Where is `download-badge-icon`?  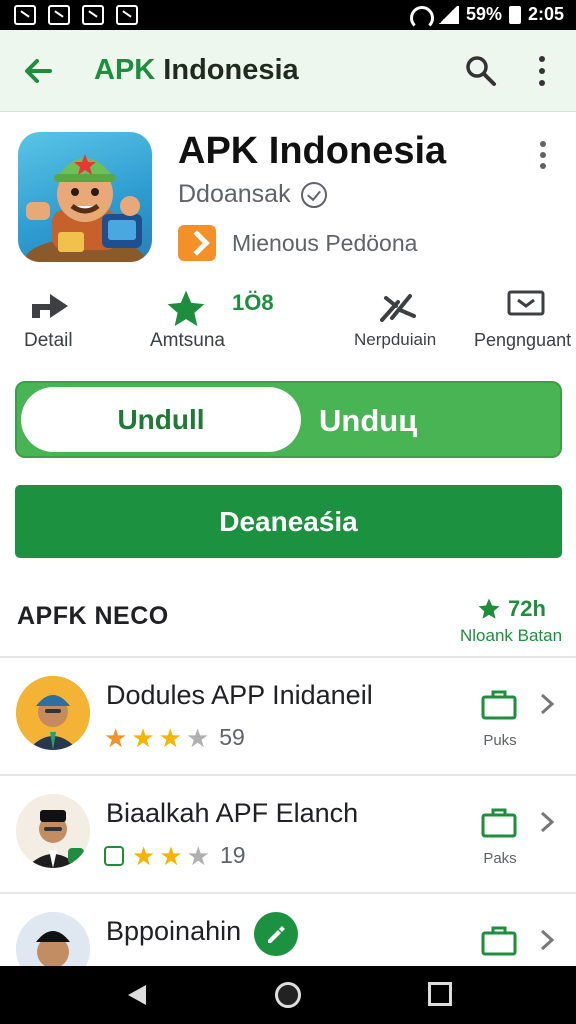 download-badge-icon is located at coordinates (197, 243).